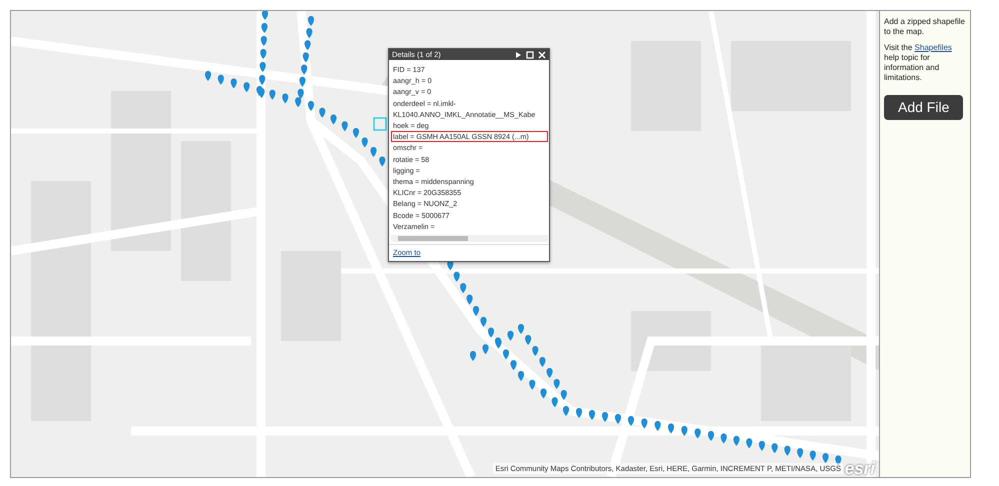 Image resolution: width=999 pixels, height=486 pixels. Describe the element at coordinates (933, 47) in the screenshot. I see `shapefiles-link: Shapefiles` at that location.